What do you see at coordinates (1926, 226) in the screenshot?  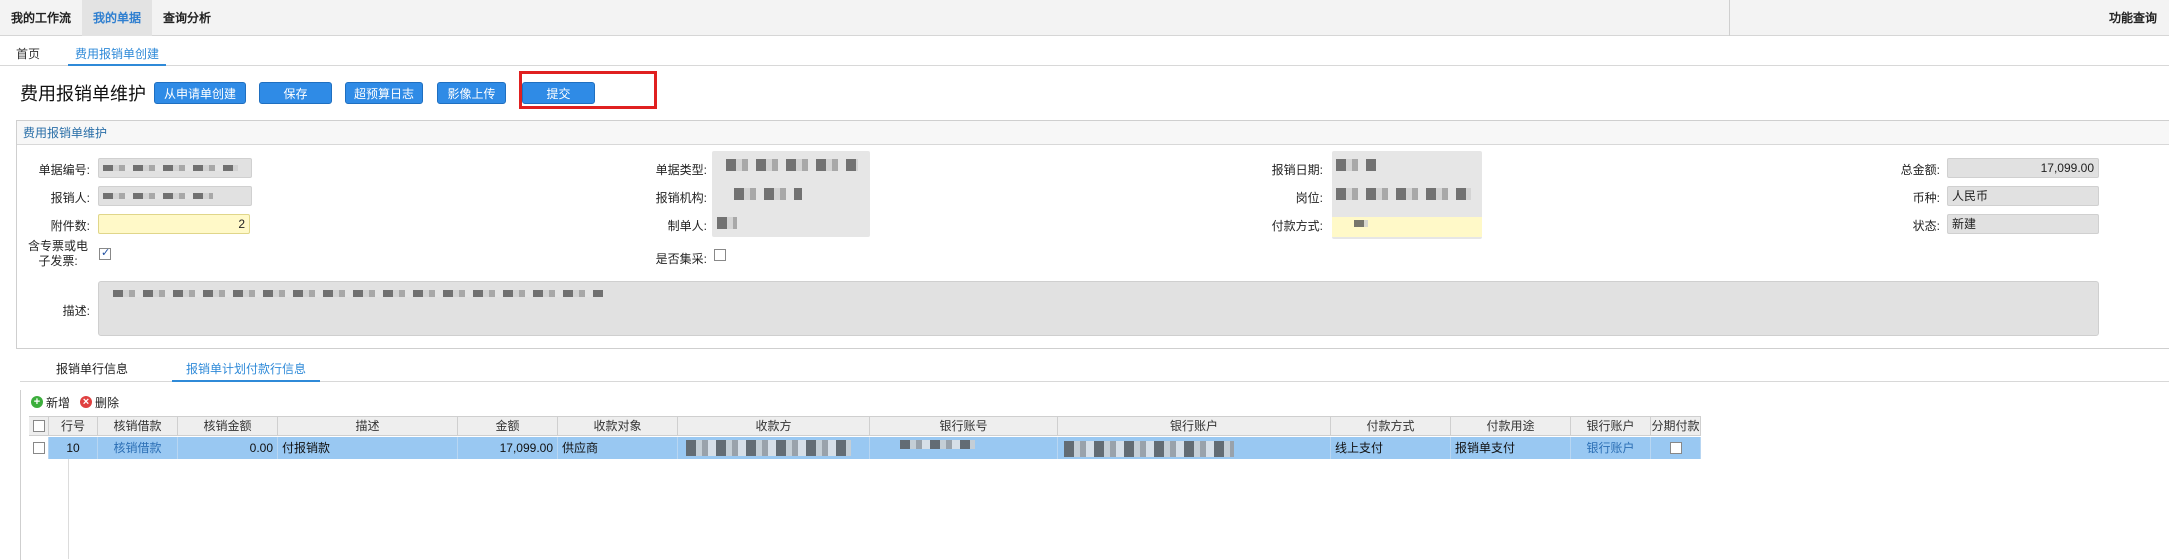 I see `status-label: 状态:` at bounding box center [1926, 226].